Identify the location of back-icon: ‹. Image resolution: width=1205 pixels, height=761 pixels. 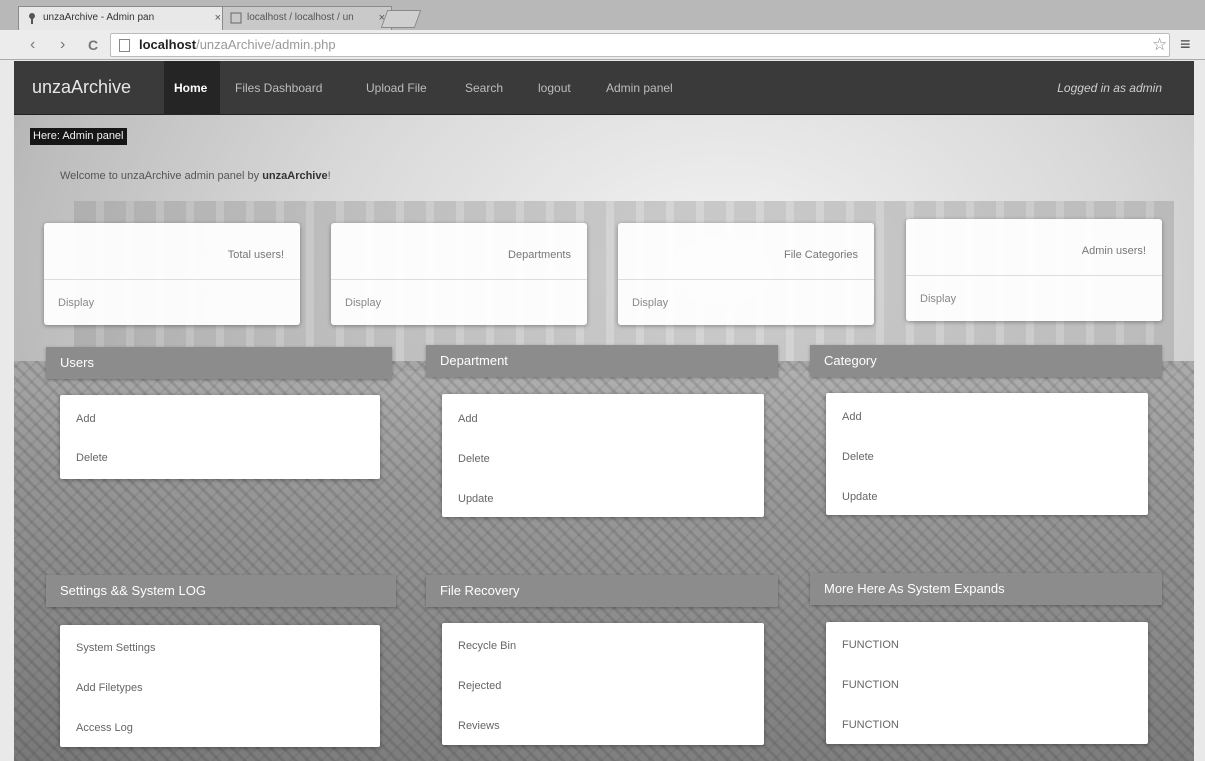
(32, 45).